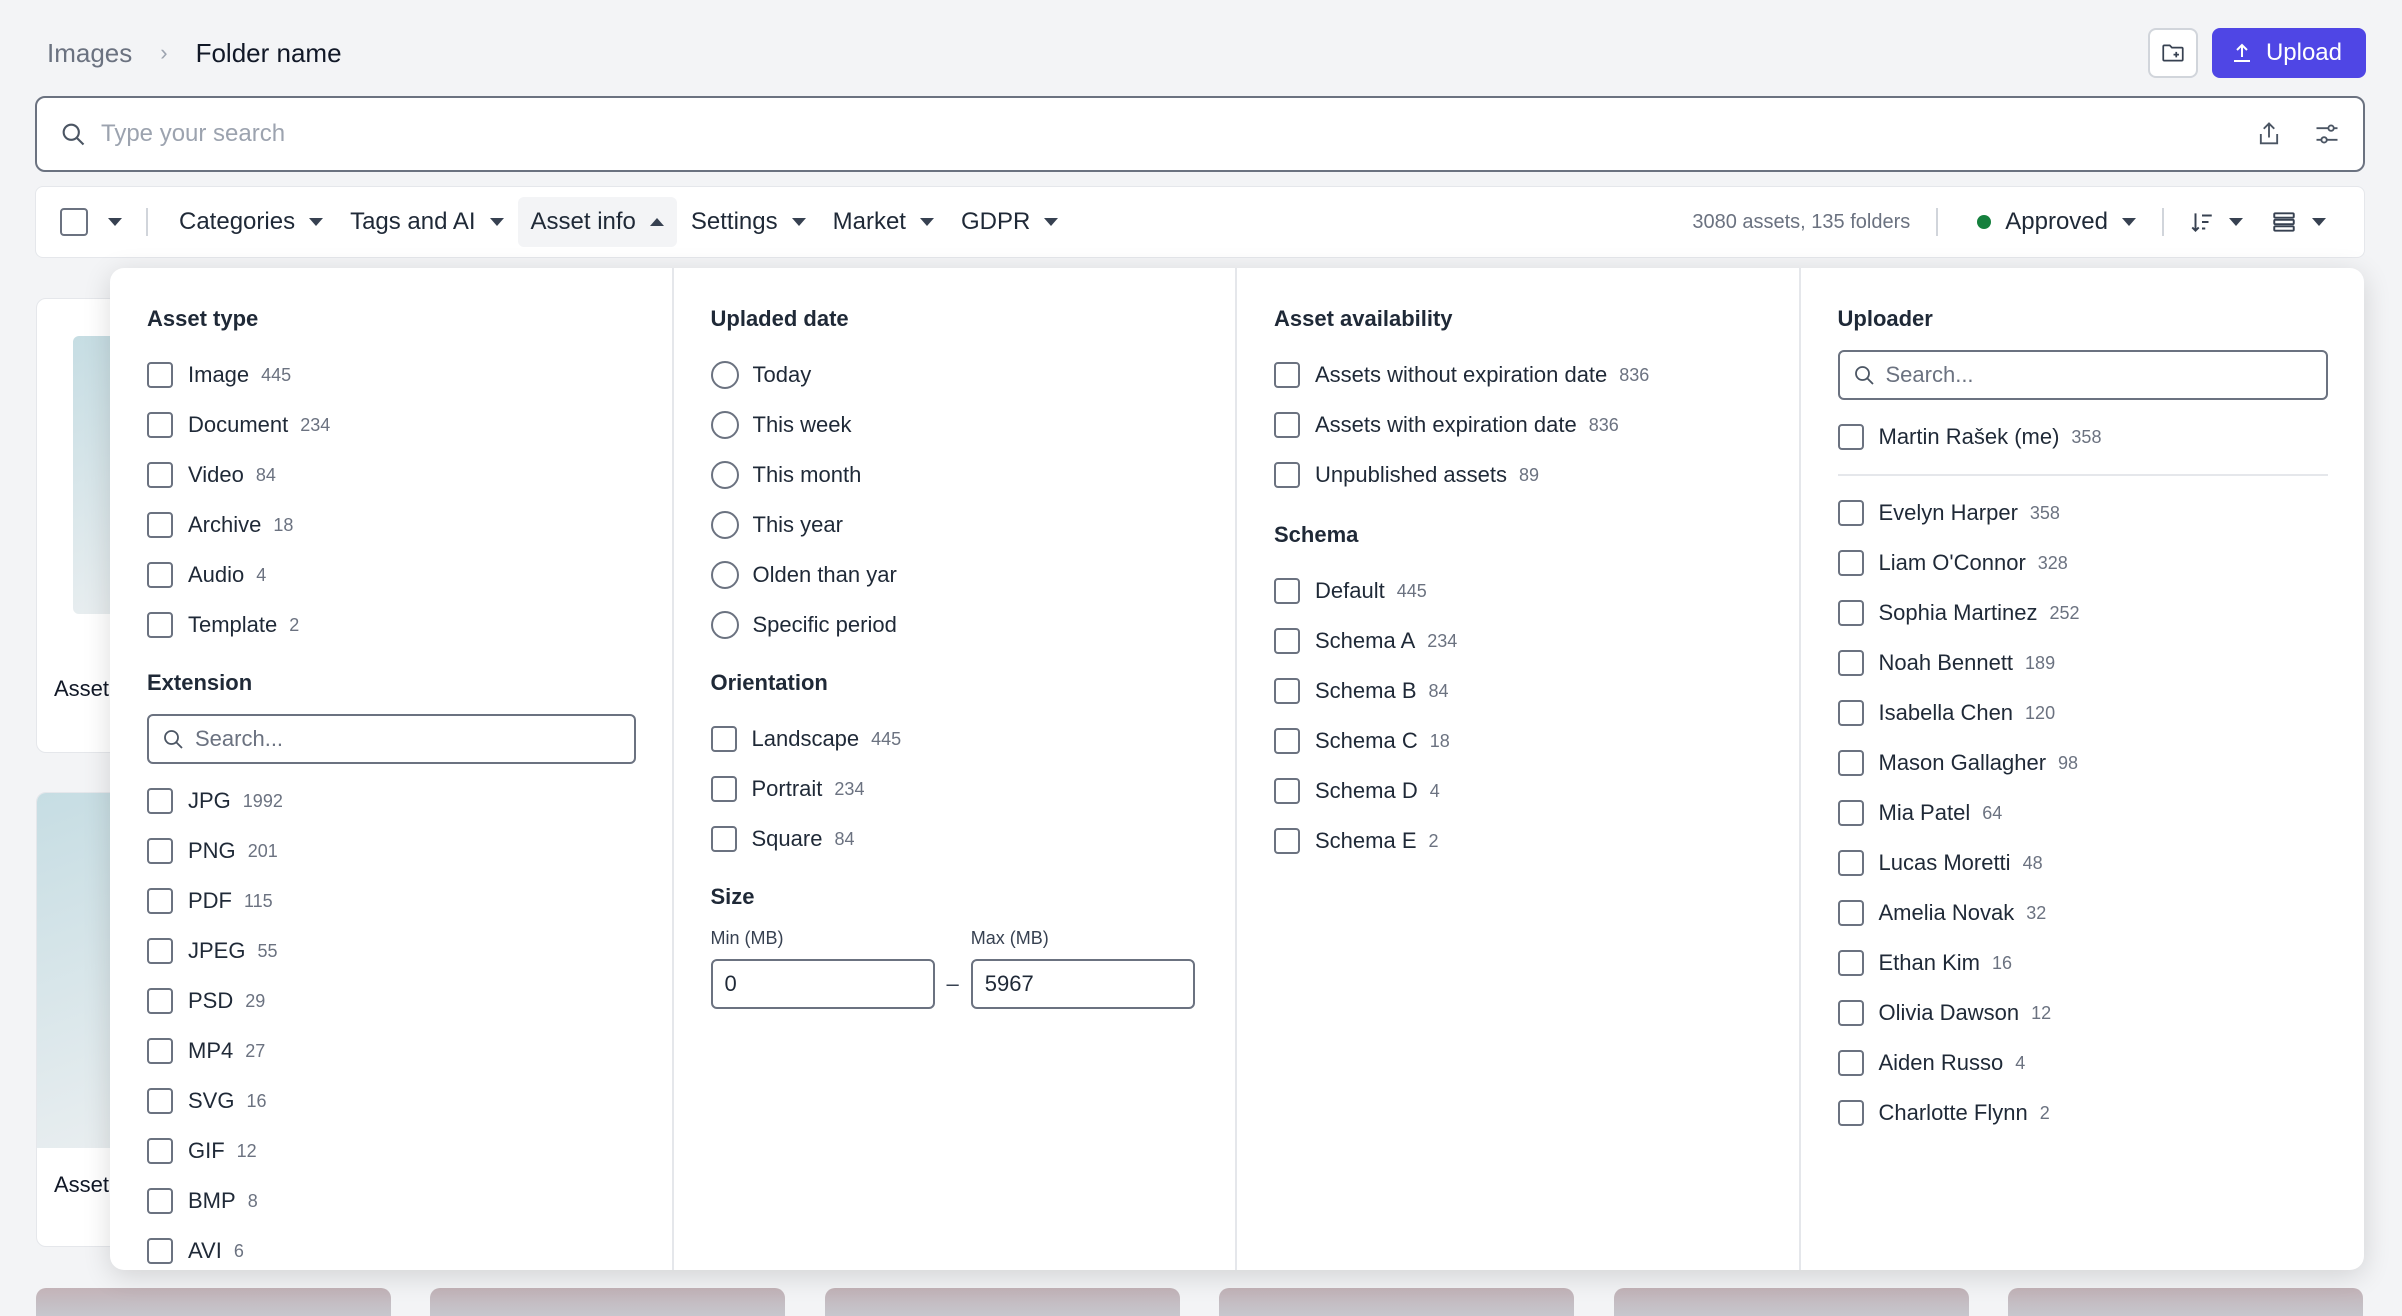  What do you see at coordinates (391, 575) in the screenshot?
I see `asset-type-option: Audio 4` at bounding box center [391, 575].